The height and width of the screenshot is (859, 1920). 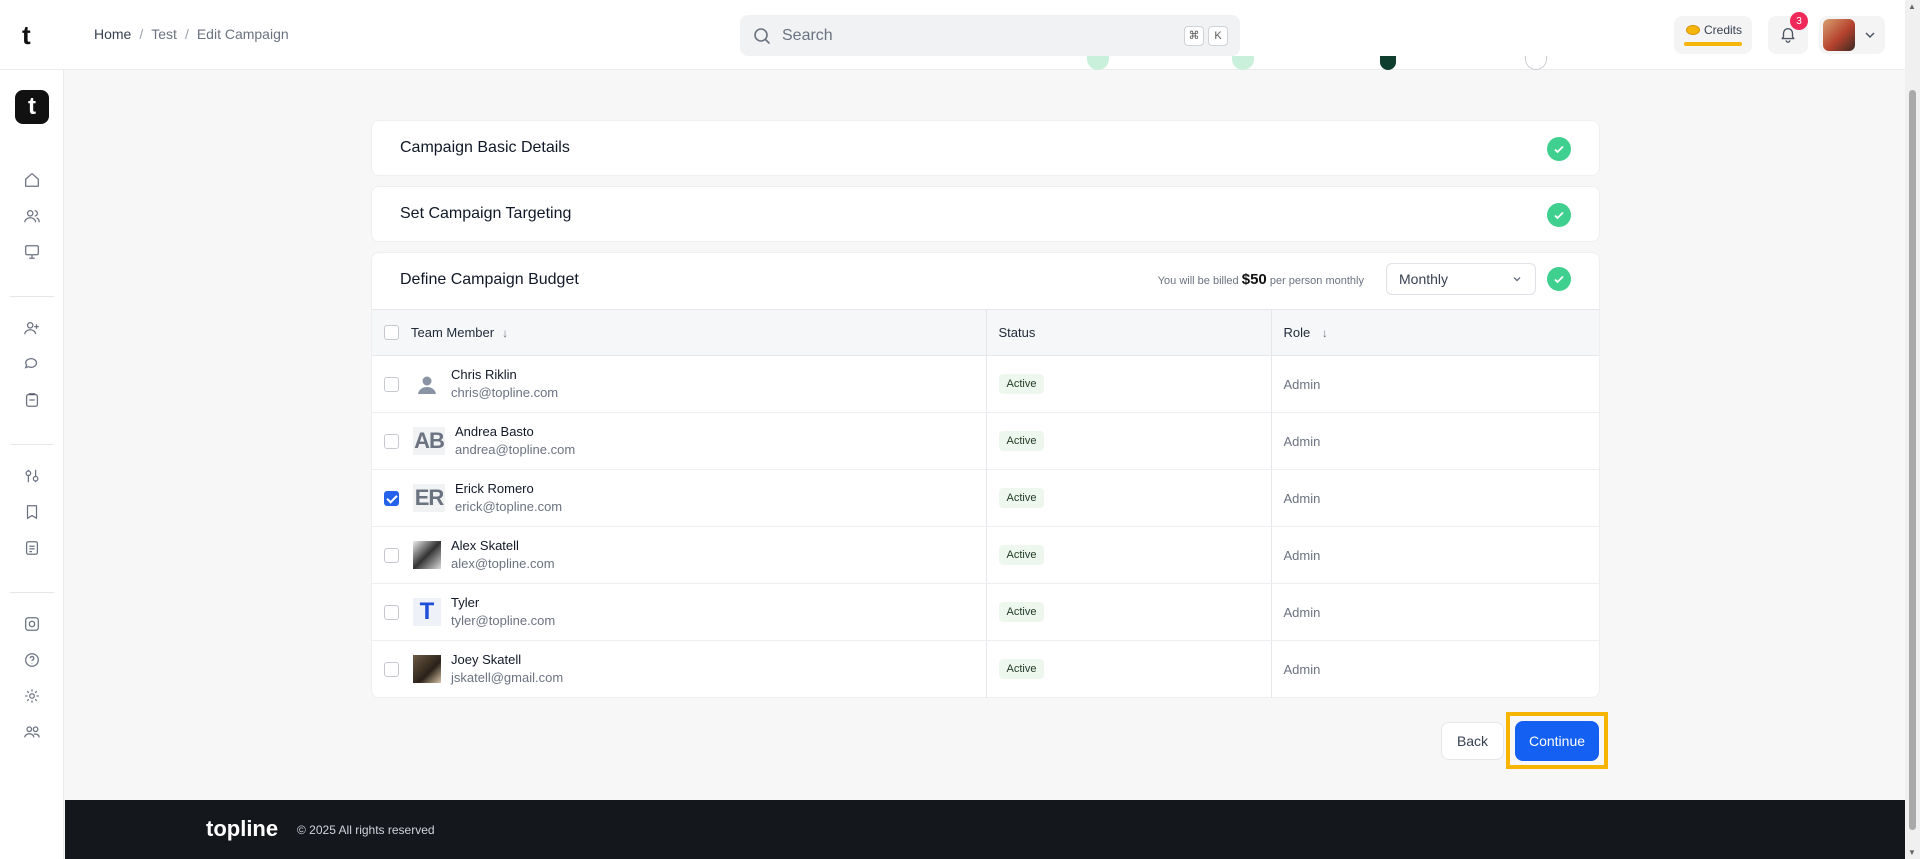 What do you see at coordinates (164, 34) in the screenshot?
I see `breadcrumb-test: Test` at bounding box center [164, 34].